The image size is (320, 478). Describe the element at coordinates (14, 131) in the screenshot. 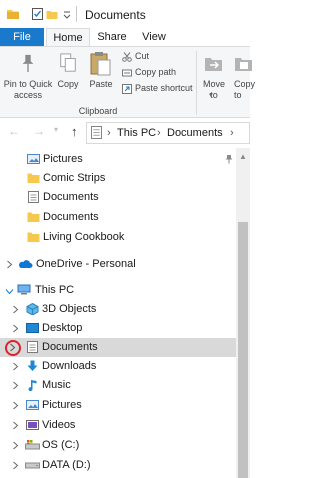

I see `back-arrow-icon: ←` at that location.